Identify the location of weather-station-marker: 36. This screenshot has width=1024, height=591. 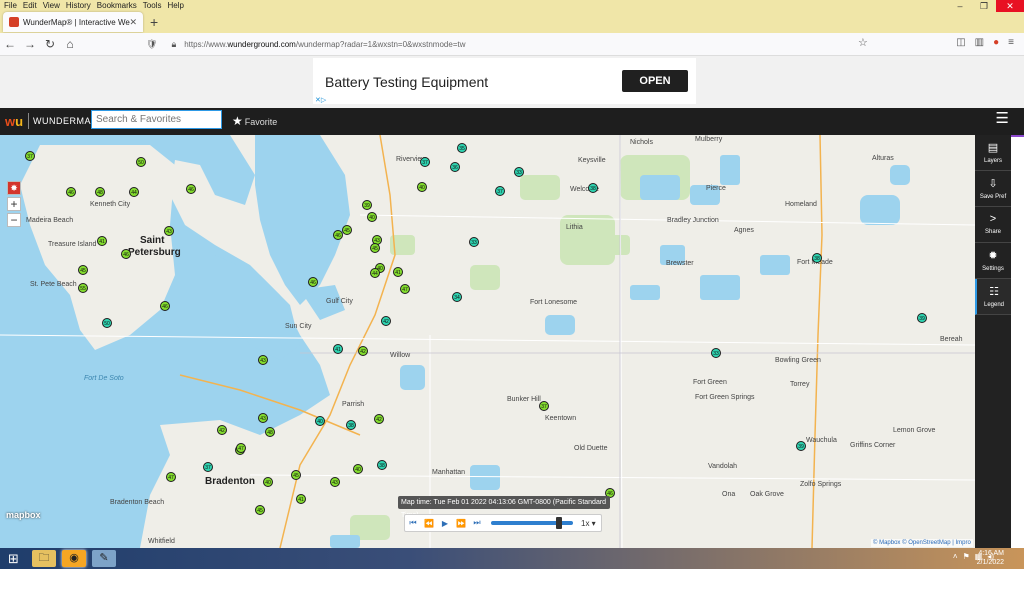
(455, 167).